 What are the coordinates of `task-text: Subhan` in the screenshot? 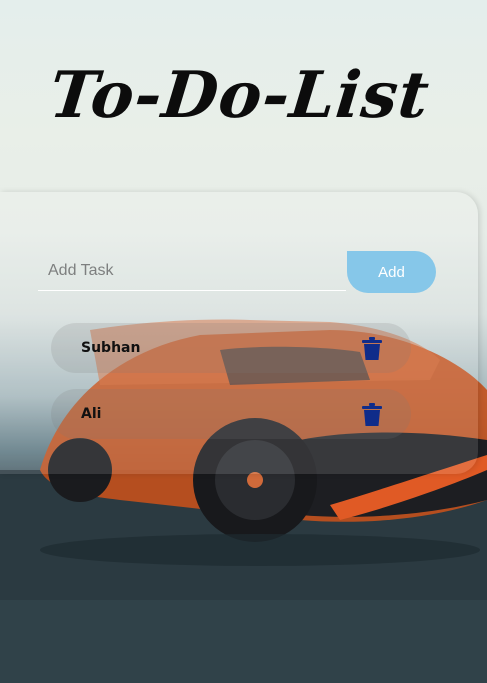 It's located at (111, 348).